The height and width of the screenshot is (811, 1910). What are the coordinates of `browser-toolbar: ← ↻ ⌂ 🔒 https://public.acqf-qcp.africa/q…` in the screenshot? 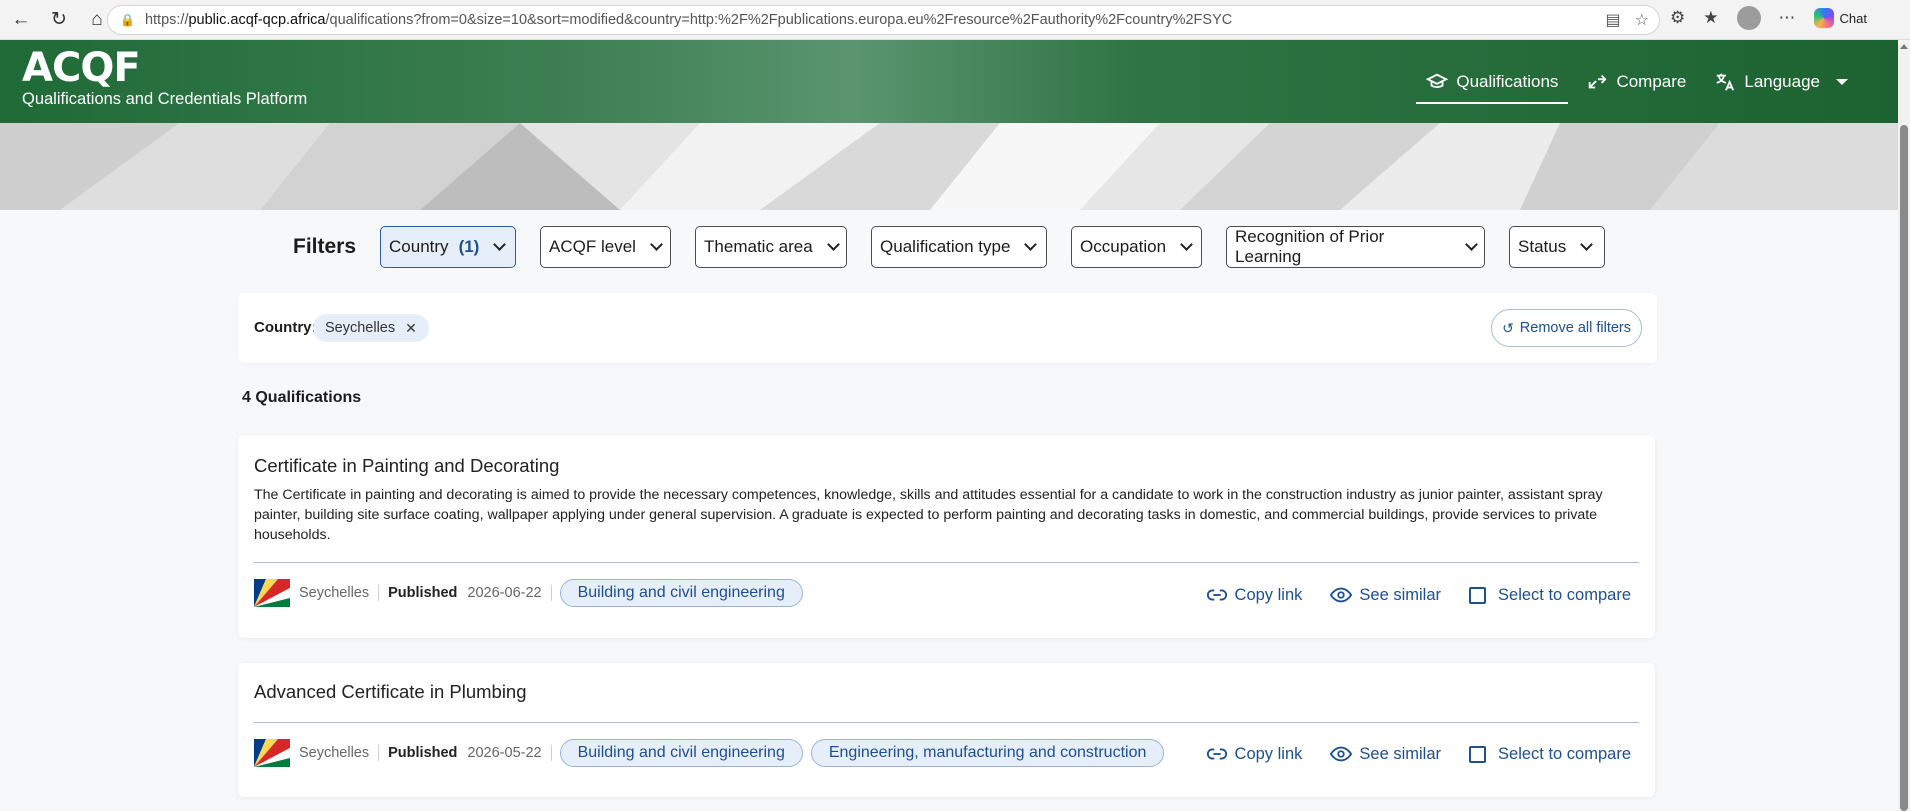 It's located at (955, 20).